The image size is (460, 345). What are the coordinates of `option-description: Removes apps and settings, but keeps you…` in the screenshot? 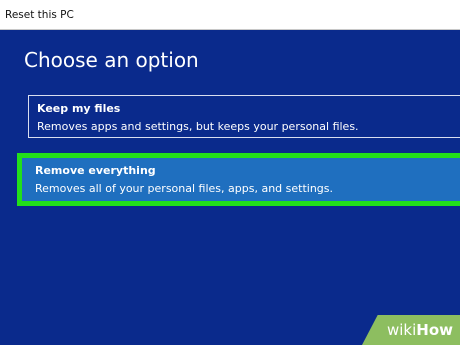 It's located at (198, 126).